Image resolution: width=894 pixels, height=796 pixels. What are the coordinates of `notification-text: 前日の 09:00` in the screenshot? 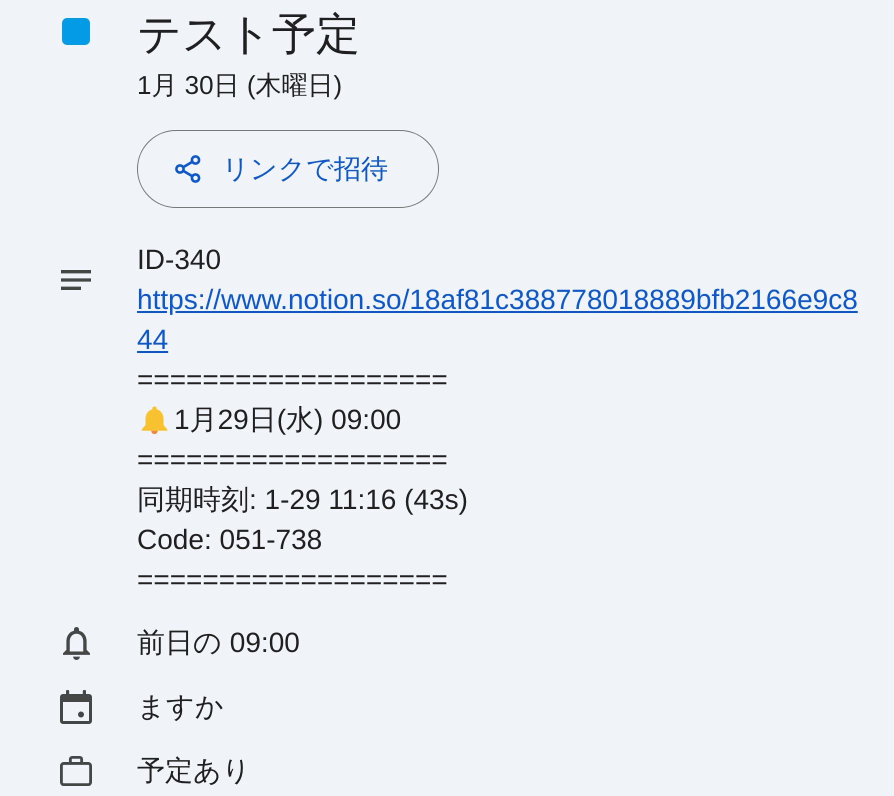 It's located at (218, 643).